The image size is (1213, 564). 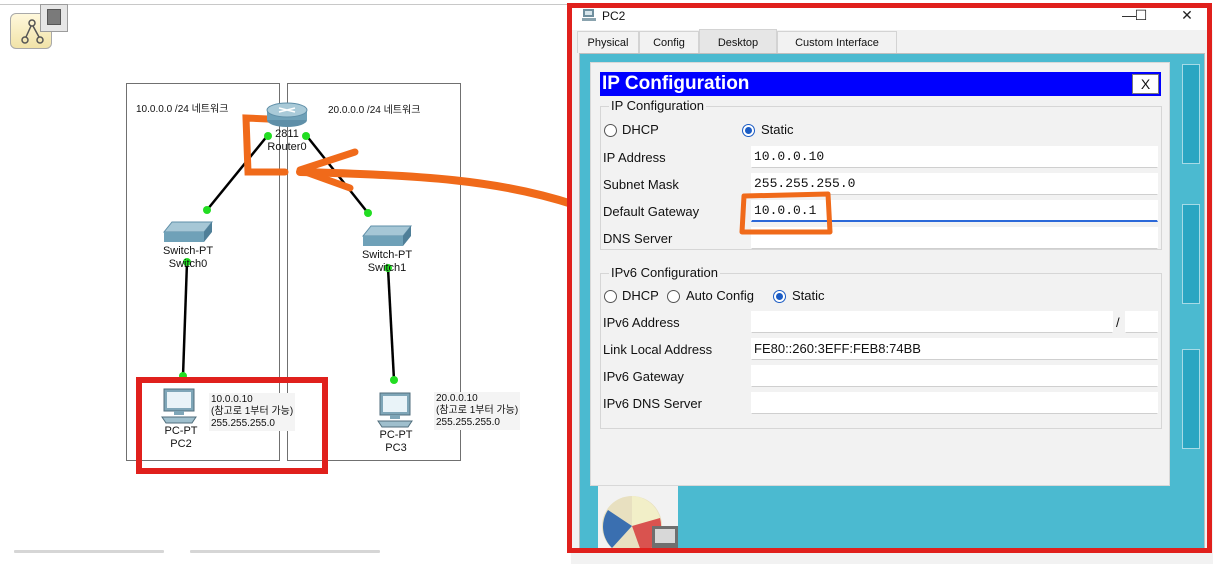 What do you see at coordinates (287, 114) in the screenshot?
I see `router-icon` at bounding box center [287, 114].